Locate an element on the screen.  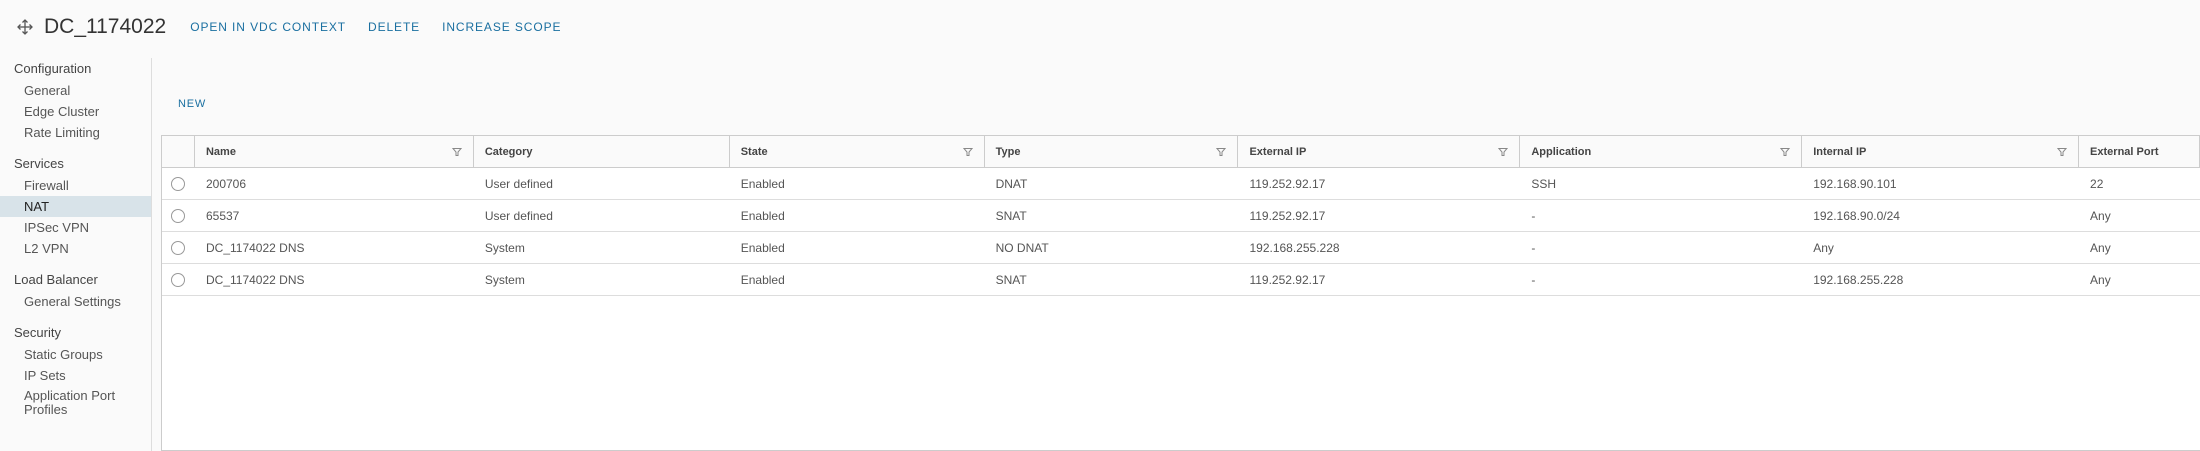
cell-internal-ip: 192.168.90.101 is located at coordinates (1855, 183).